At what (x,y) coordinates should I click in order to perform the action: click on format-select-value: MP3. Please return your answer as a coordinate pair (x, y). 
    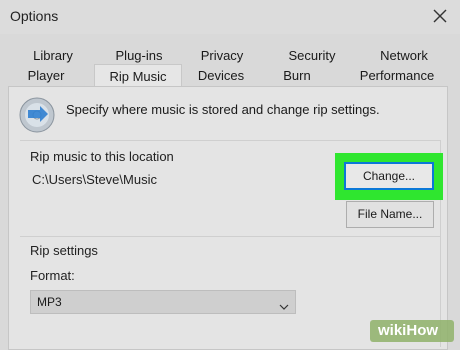
    Looking at the image, I should click on (49, 302).